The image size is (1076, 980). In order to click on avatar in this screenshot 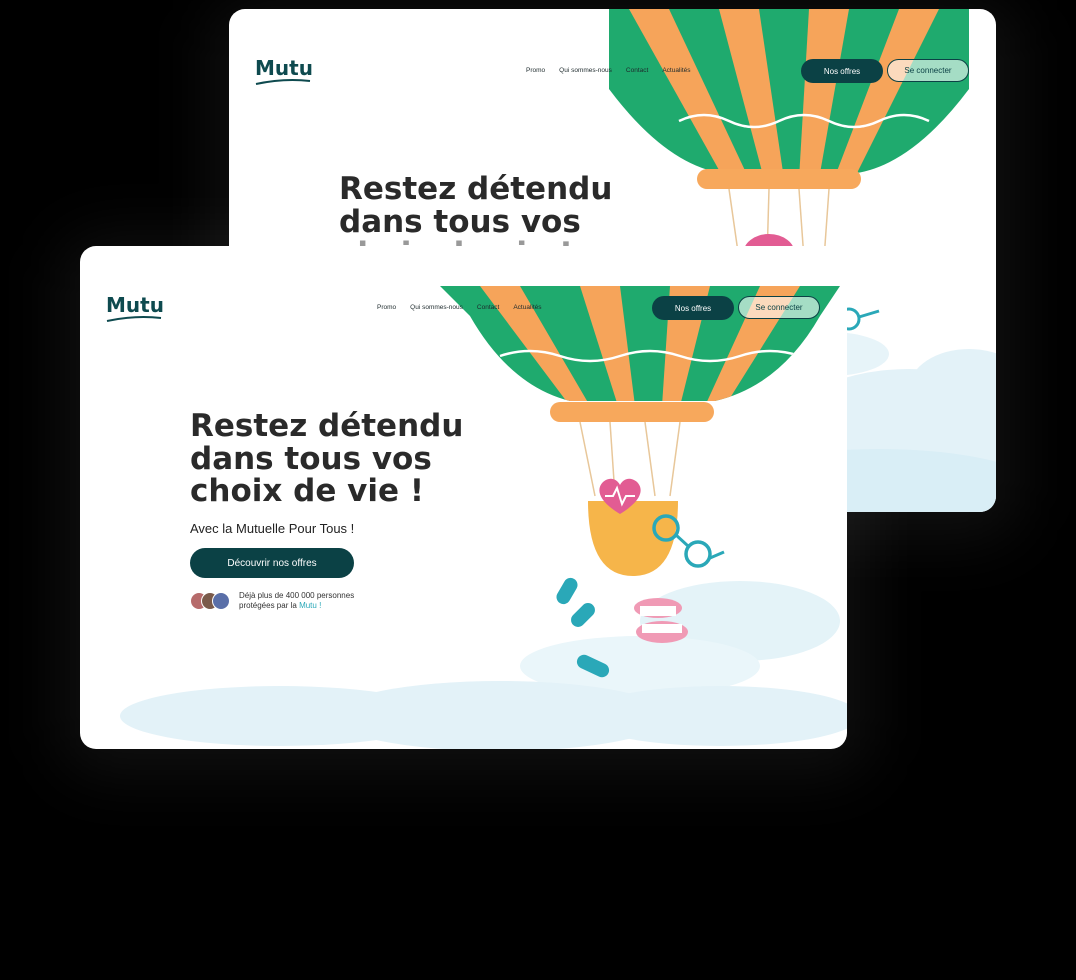, I will do `click(221, 601)`.